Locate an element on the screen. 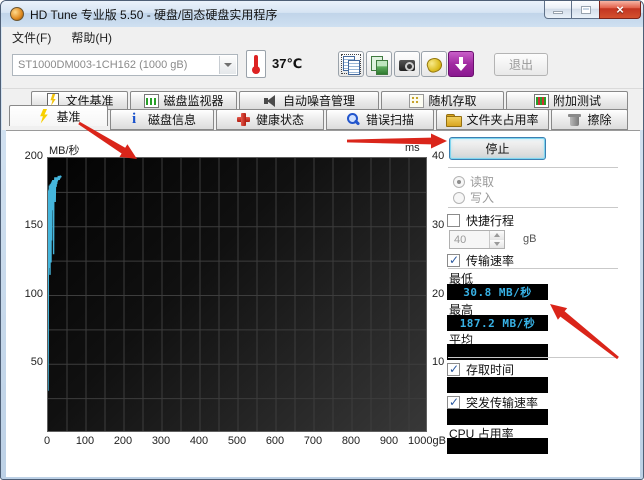 This screenshot has height=480, width=644. speaker-icon is located at coordinates (270, 100).